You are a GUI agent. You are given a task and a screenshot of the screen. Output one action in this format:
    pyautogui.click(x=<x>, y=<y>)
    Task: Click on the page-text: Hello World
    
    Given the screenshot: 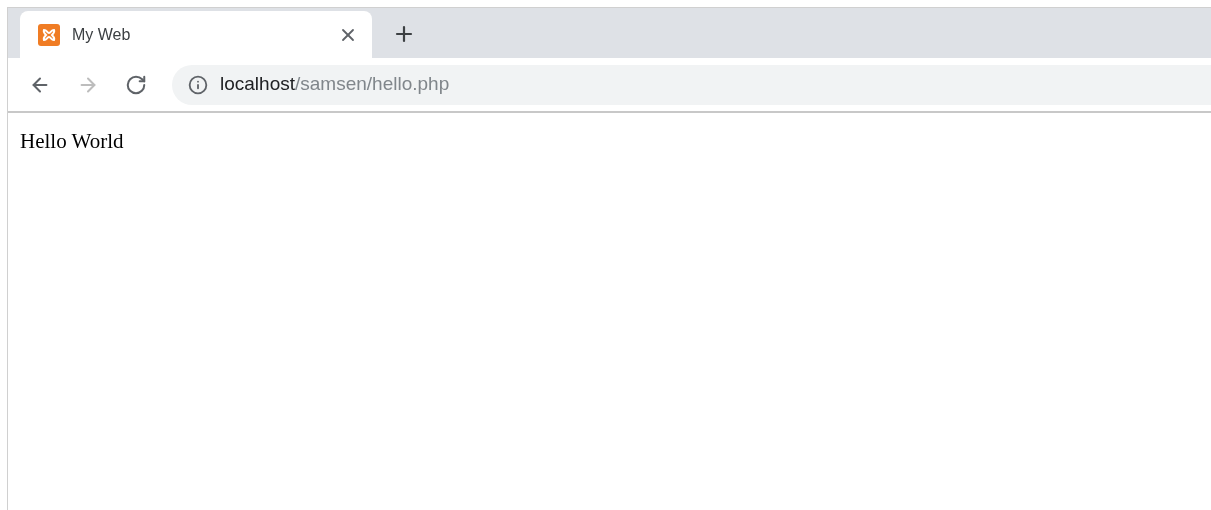 What is the action you would take?
    pyautogui.click(x=72, y=141)
    